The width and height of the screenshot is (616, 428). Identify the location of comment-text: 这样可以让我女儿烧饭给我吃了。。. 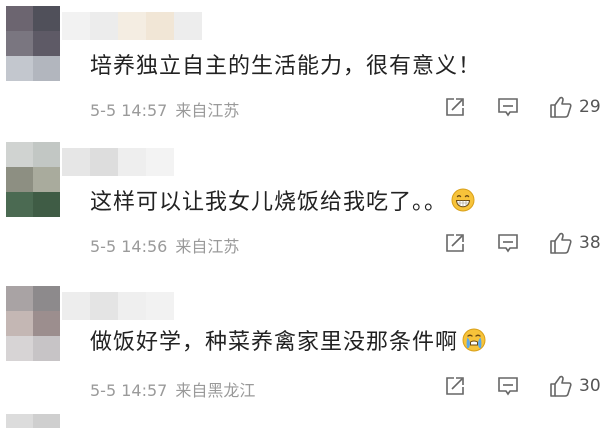
(282, 200).